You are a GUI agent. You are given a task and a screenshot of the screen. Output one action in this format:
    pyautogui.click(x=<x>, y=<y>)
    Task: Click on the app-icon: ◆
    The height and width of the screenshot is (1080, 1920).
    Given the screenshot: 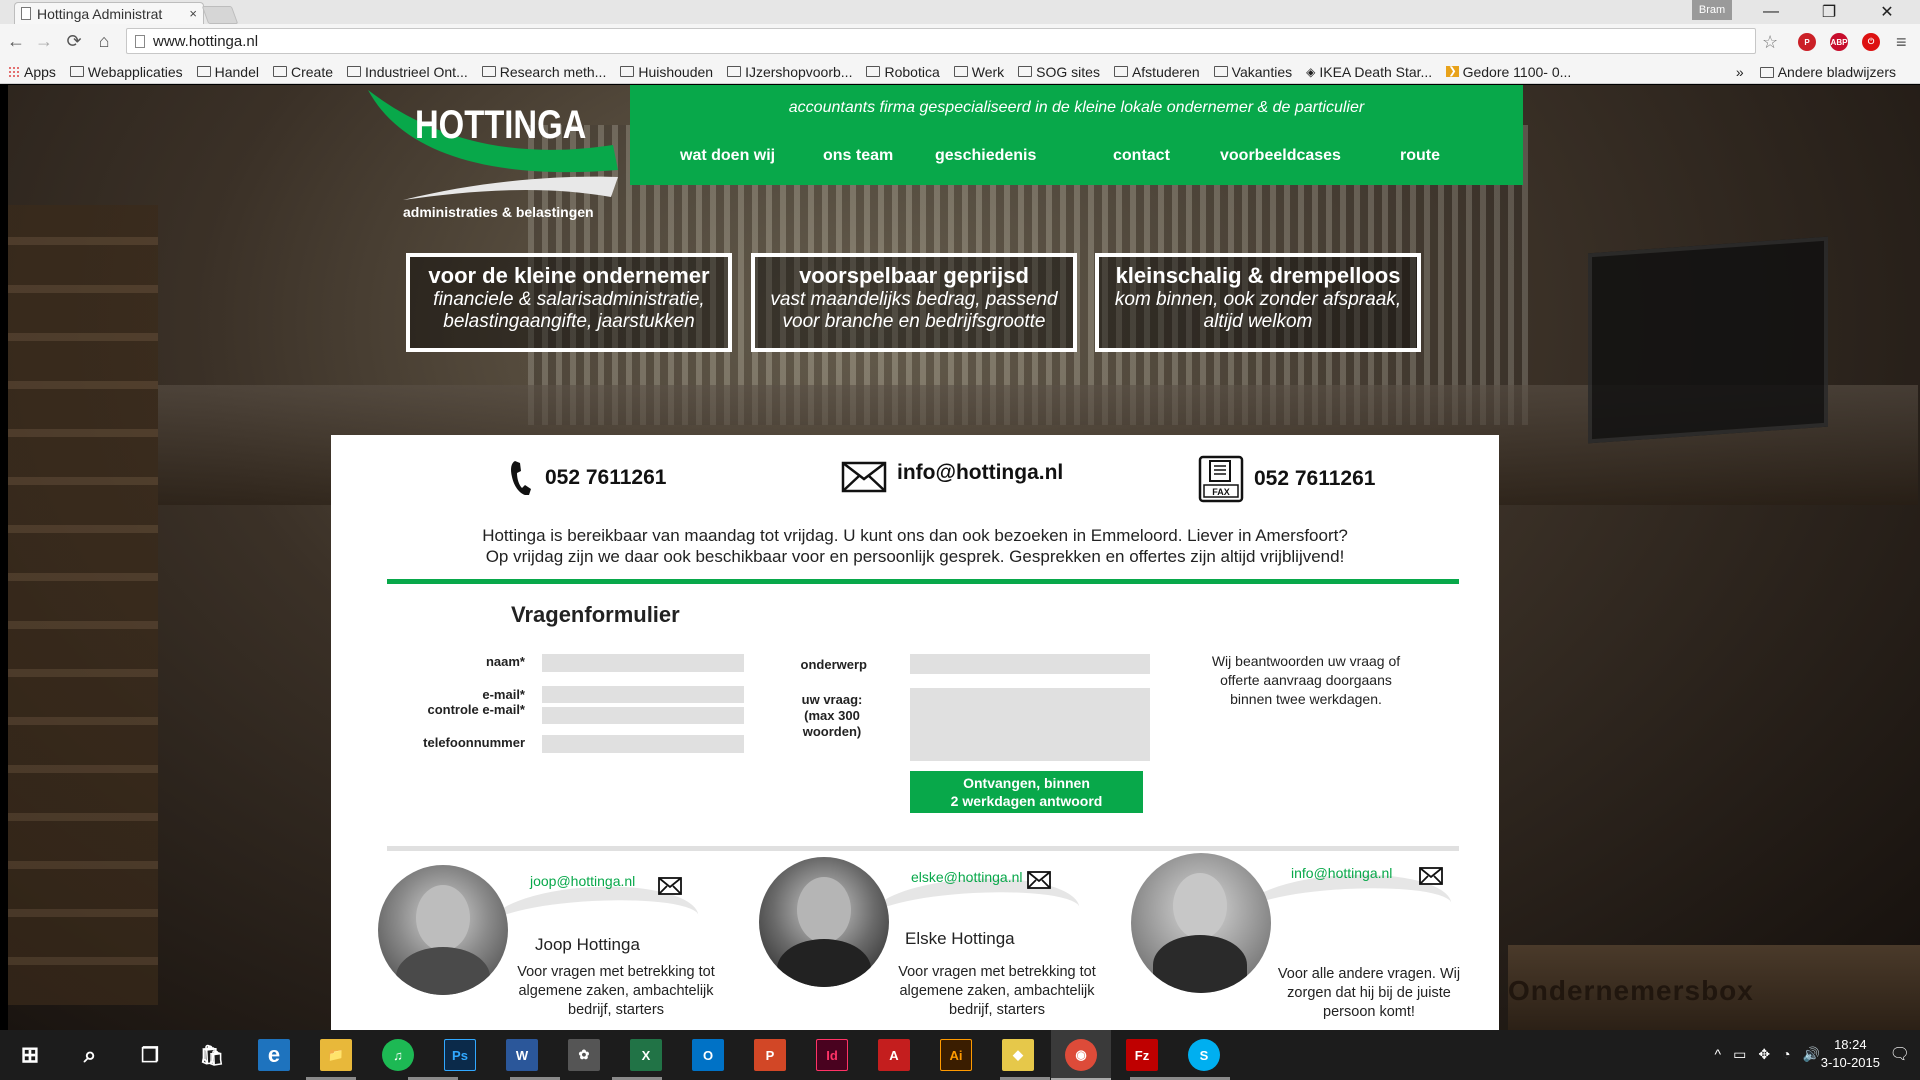 What is the action you would take?
    pyautogui.click(x=1018, y=1055)
    